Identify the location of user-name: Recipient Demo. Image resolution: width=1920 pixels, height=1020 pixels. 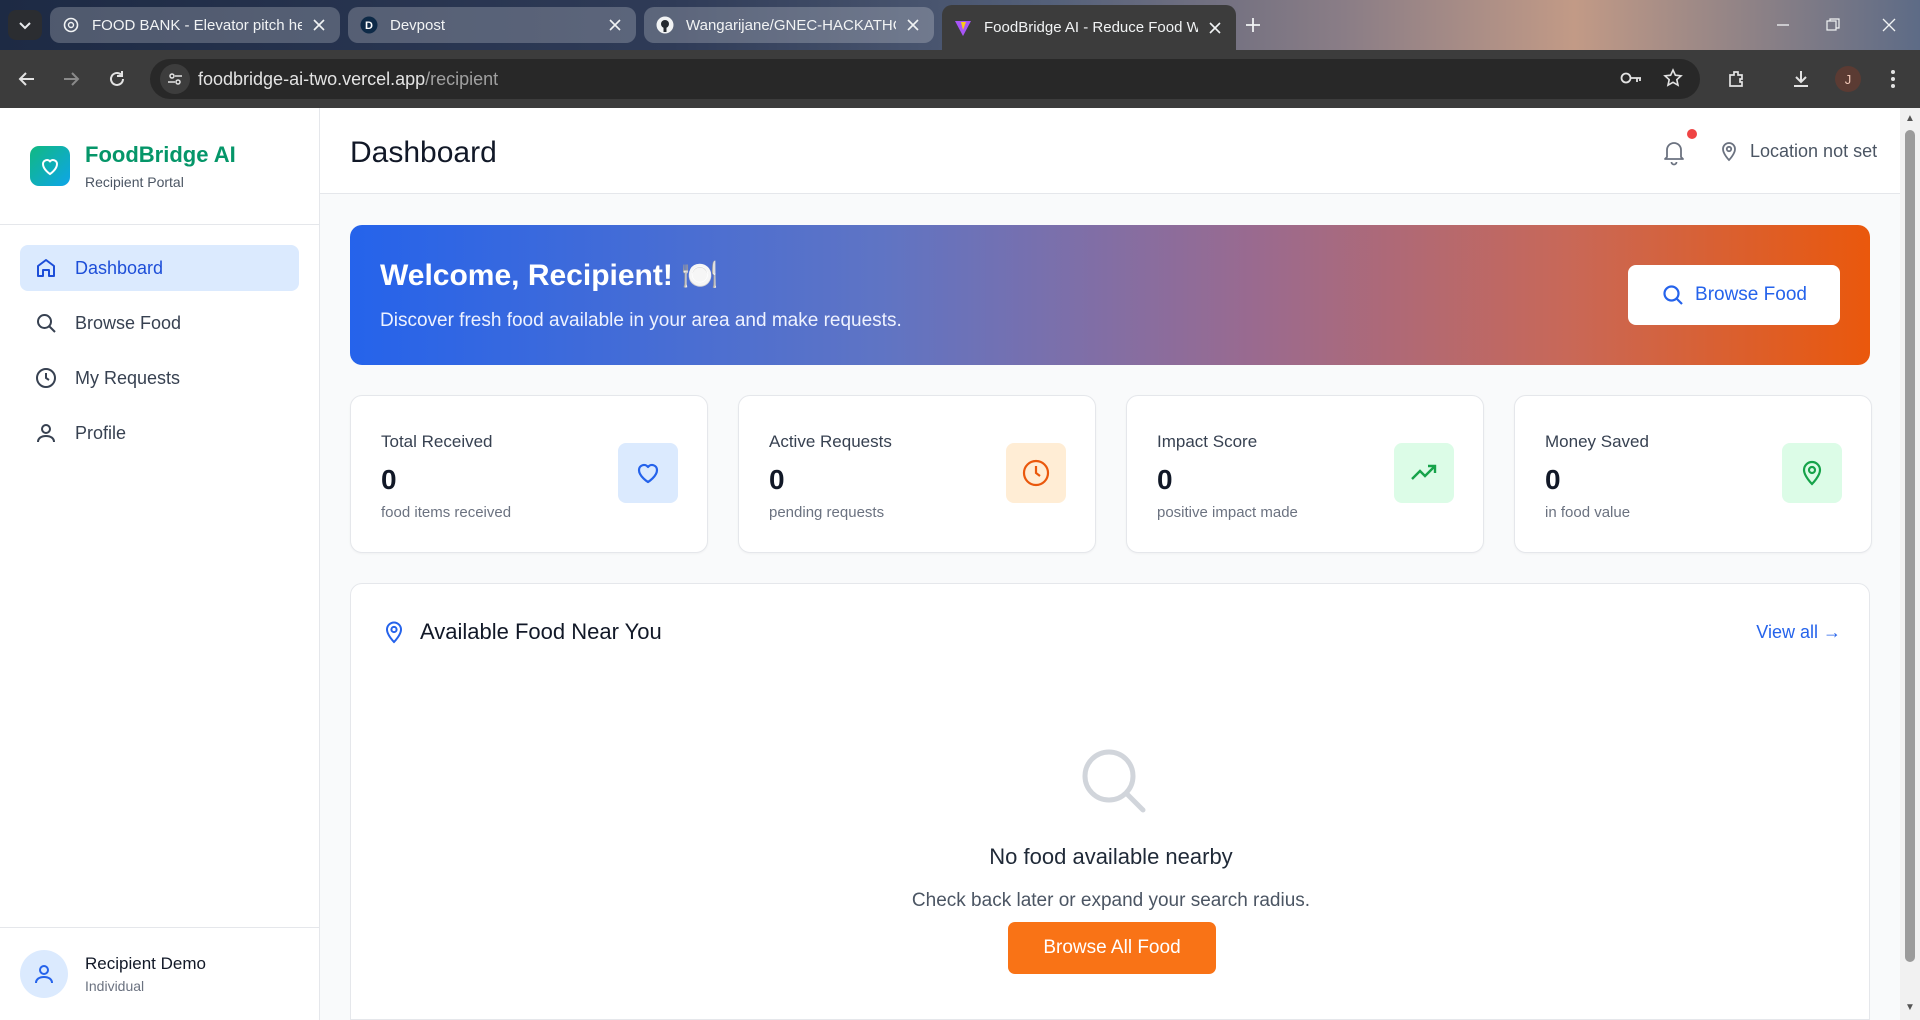
(145, 963).